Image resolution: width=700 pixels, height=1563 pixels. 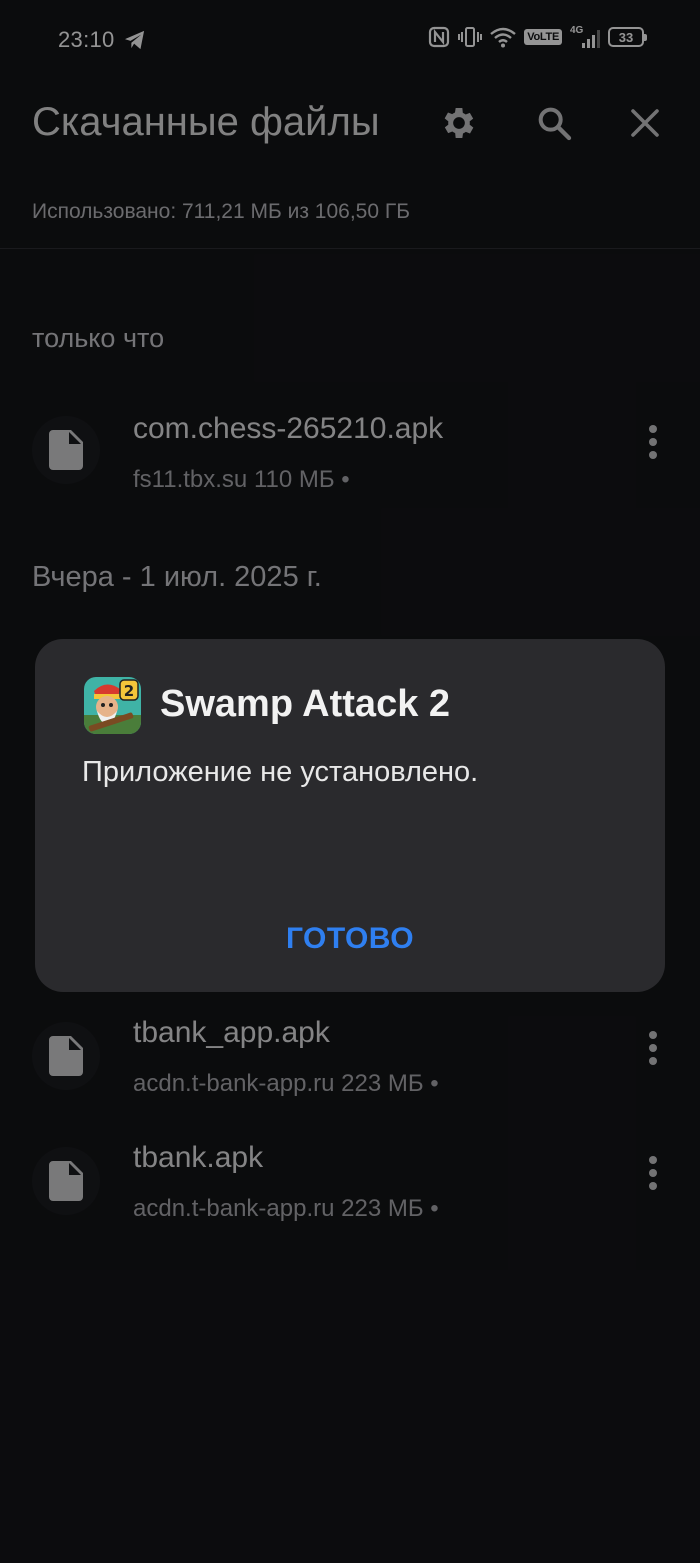 I want to click on done-button: ГОТОВО, so click(x=350, y=939).